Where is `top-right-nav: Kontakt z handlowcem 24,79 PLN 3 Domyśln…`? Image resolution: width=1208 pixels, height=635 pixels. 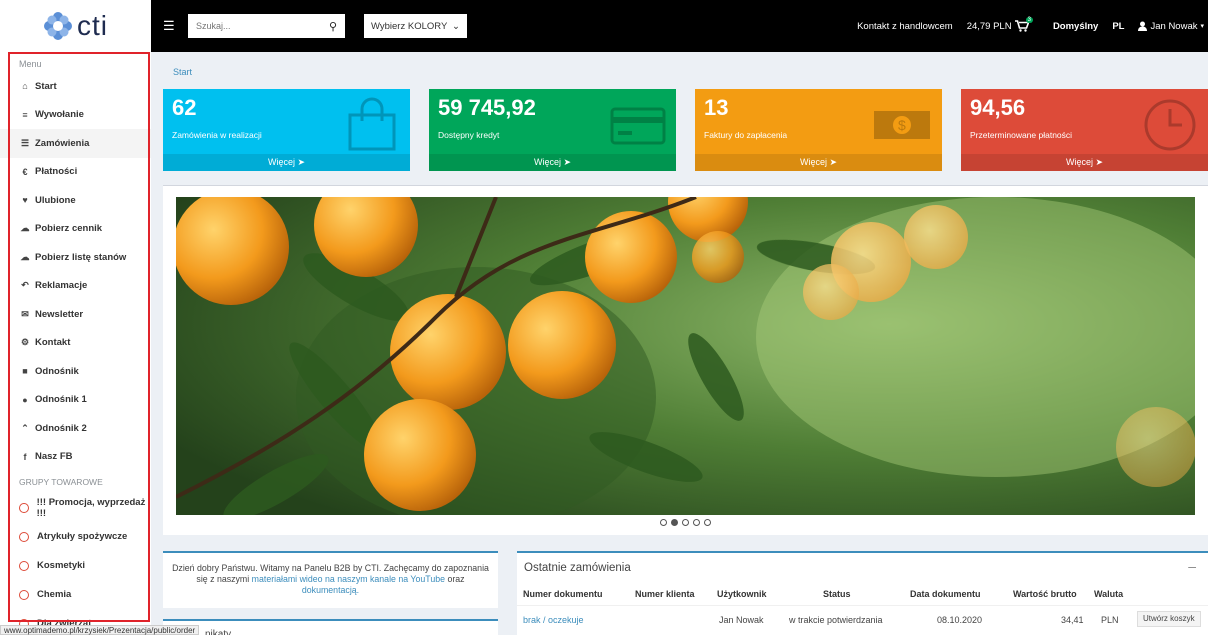 top-right-nav: Kontakt z handlowcem 24,79 PLN 3 Domyśln… is located at coordinates (1025, 26).